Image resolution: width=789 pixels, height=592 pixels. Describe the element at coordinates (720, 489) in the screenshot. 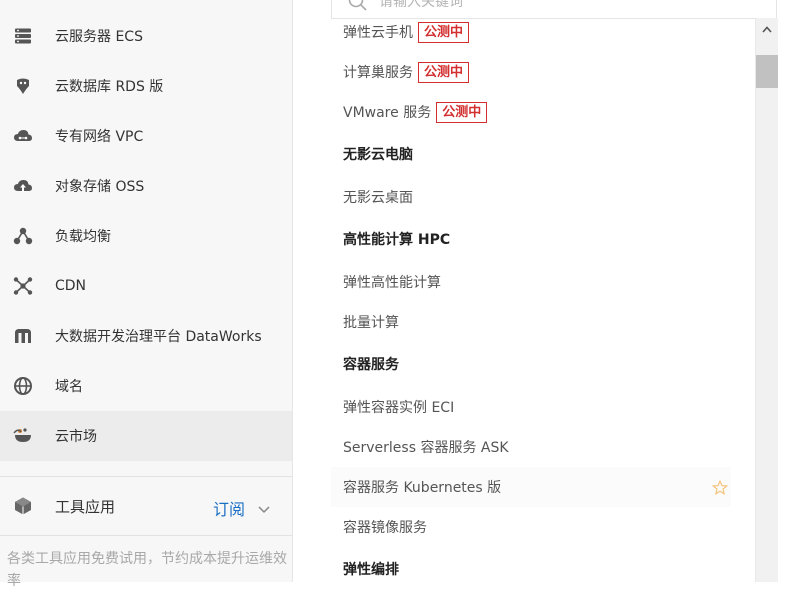

I see `star-icon` at that location.